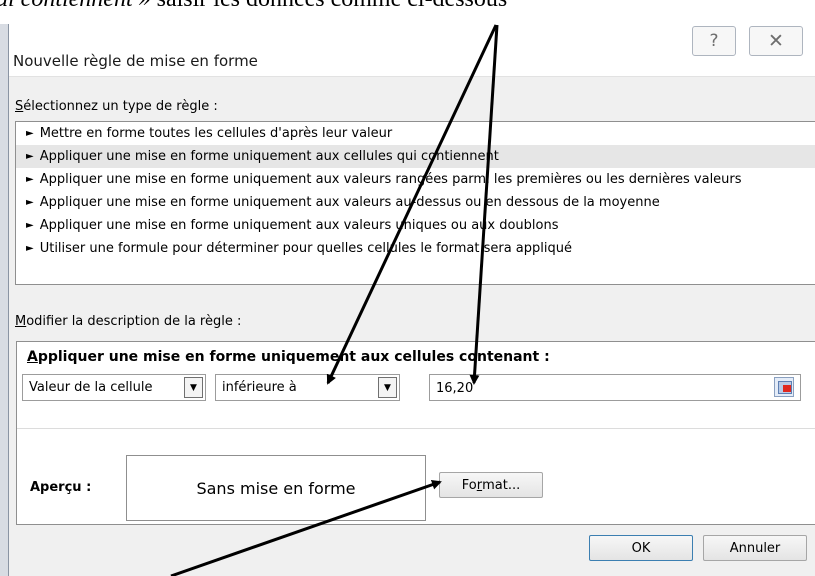 This screenshot has height=576, width=815. What do you see at coordinates (784, 387) in the screenshot?
I see `range-select-icon` at bounding box center [784, 387].